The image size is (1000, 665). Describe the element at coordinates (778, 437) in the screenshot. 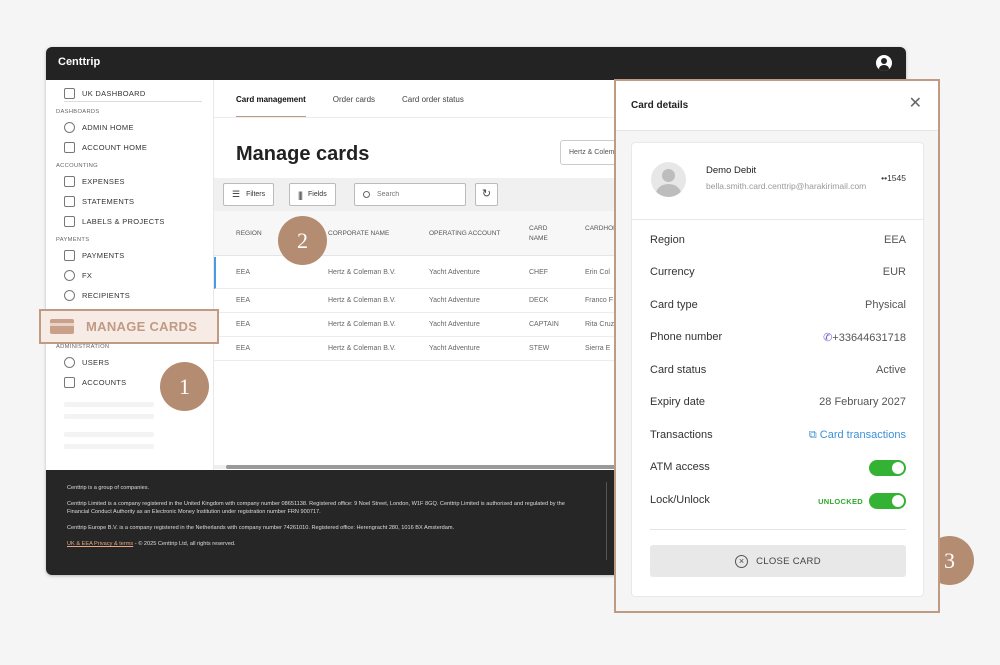

I see `detail-transactions: Transactions ⧉ Card transactions` at that location.